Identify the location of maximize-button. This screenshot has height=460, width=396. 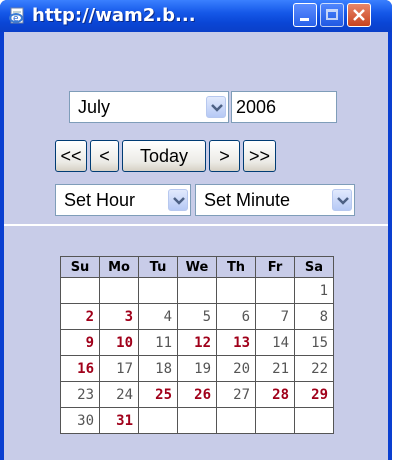
(332, 15).